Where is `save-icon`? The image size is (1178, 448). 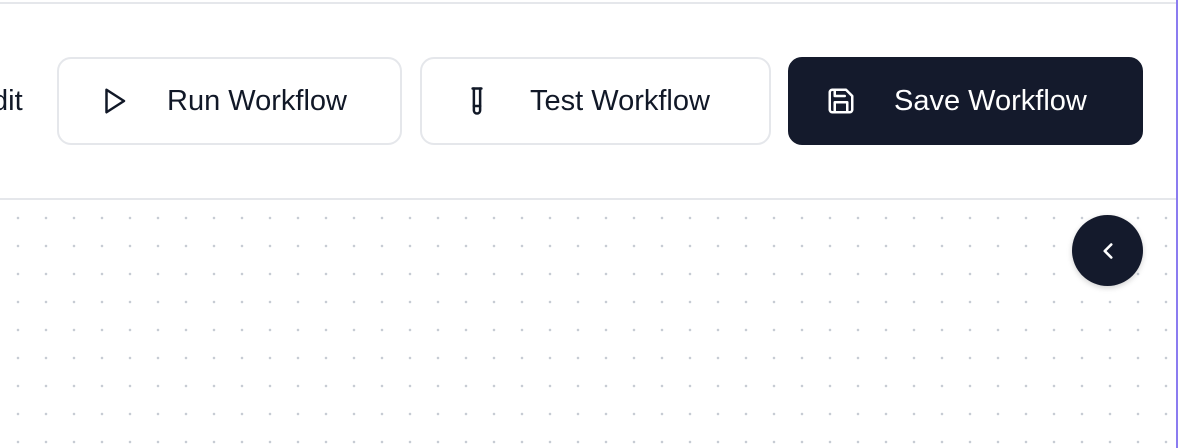
save-icon is located at coordinates (841, 101).